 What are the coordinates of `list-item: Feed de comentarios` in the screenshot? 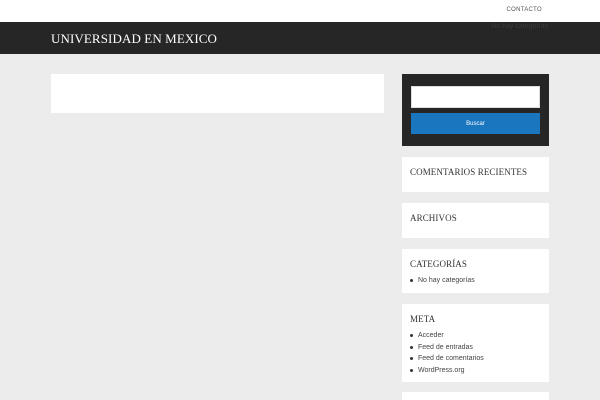 It's located at (475, 359).